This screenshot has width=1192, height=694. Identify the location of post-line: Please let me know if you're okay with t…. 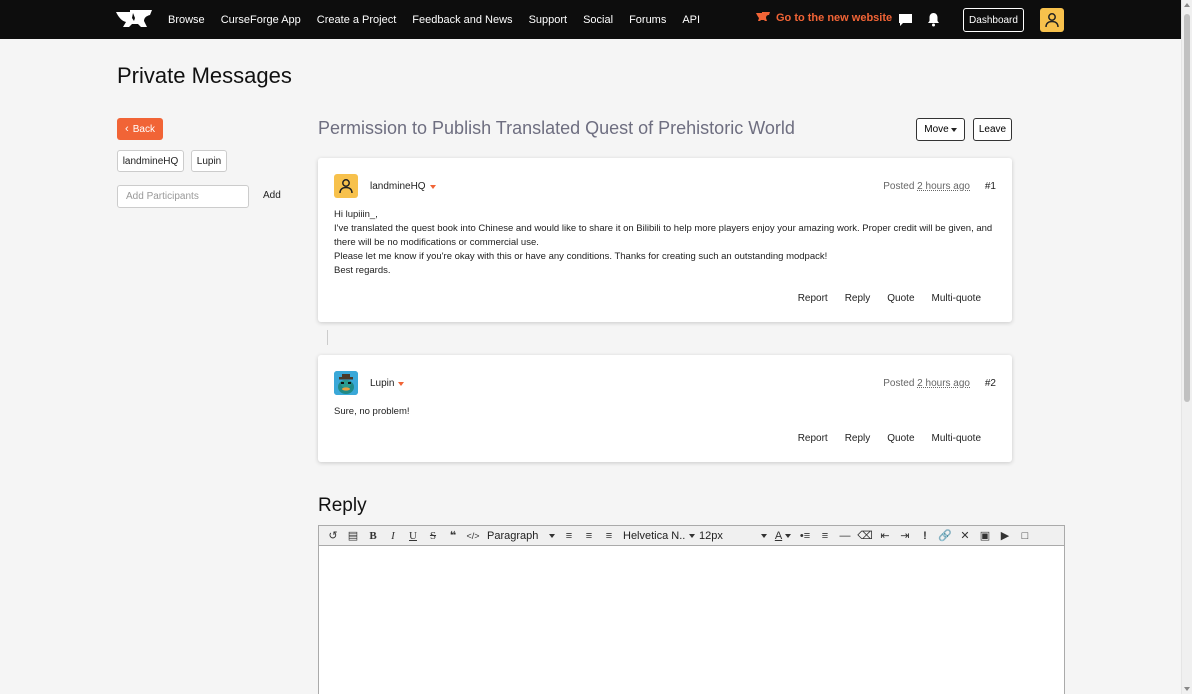
(581, 256).